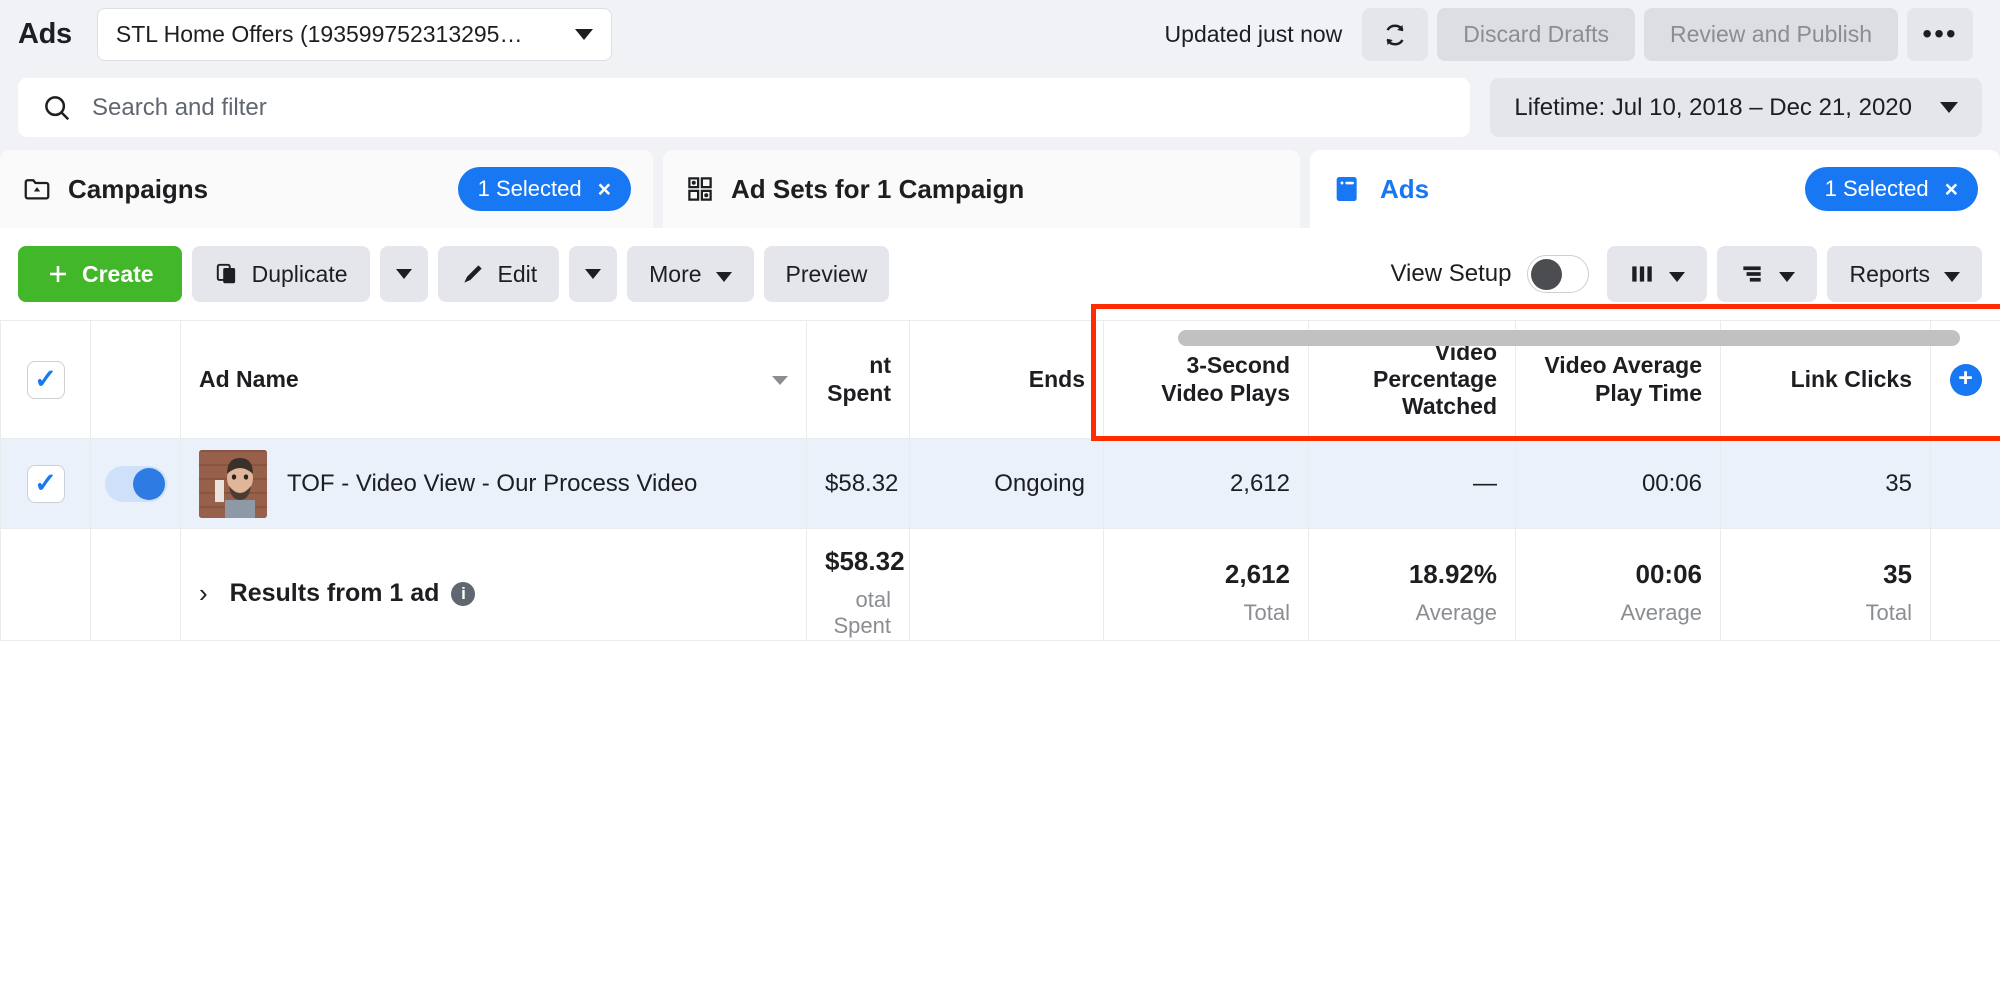 The image size is (2000, 1008). I want to click on tab-ads: Ads 1 Selected ×, so click(1655, 189).